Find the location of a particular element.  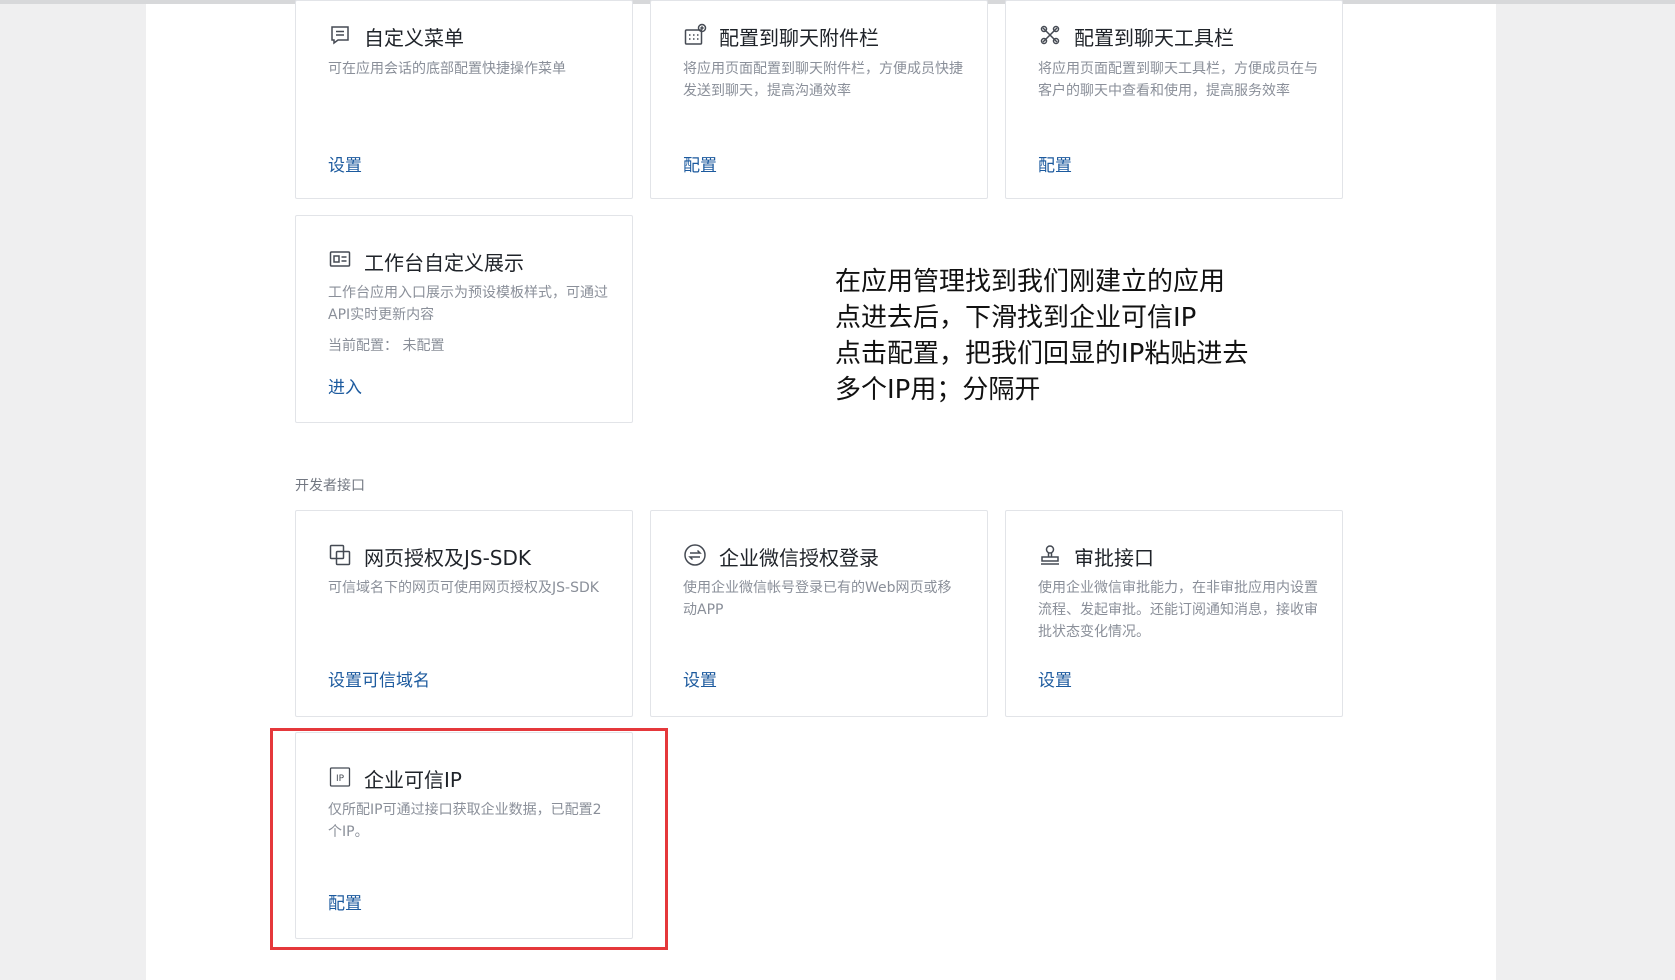

wecom-login-settings-link: 设置 is located at coordinates (700, 678).